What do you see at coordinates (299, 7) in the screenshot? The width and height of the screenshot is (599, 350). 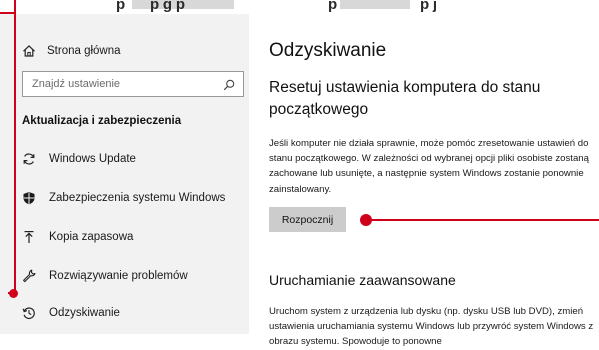 I see `cropped-heading-strip: p p g p p p j` at bounding box center [299, 7].